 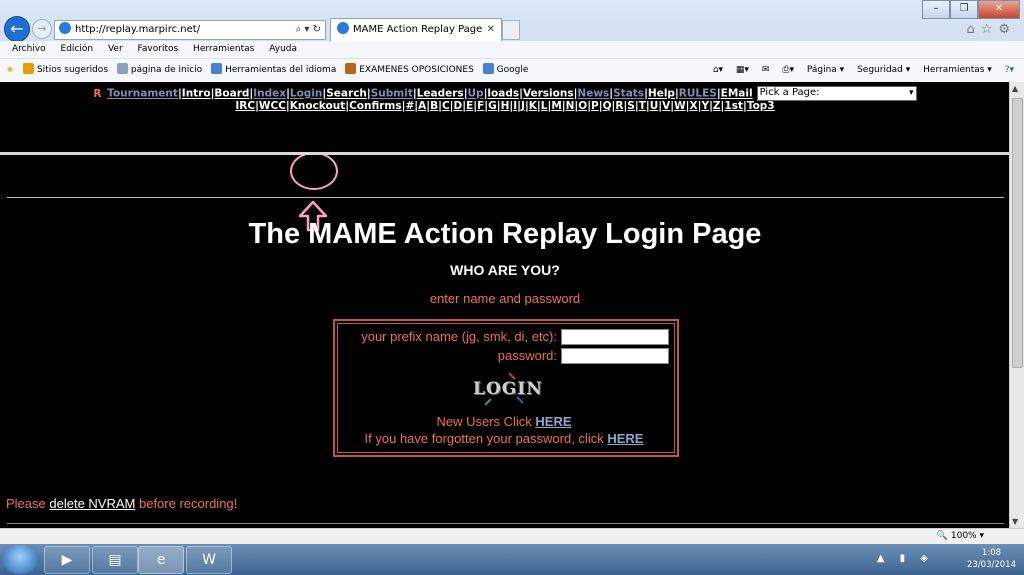 What do you see at coordinates (458, 106) in the screenshot?
I see `nav-link-d: D` at bounding box center [458, 106].